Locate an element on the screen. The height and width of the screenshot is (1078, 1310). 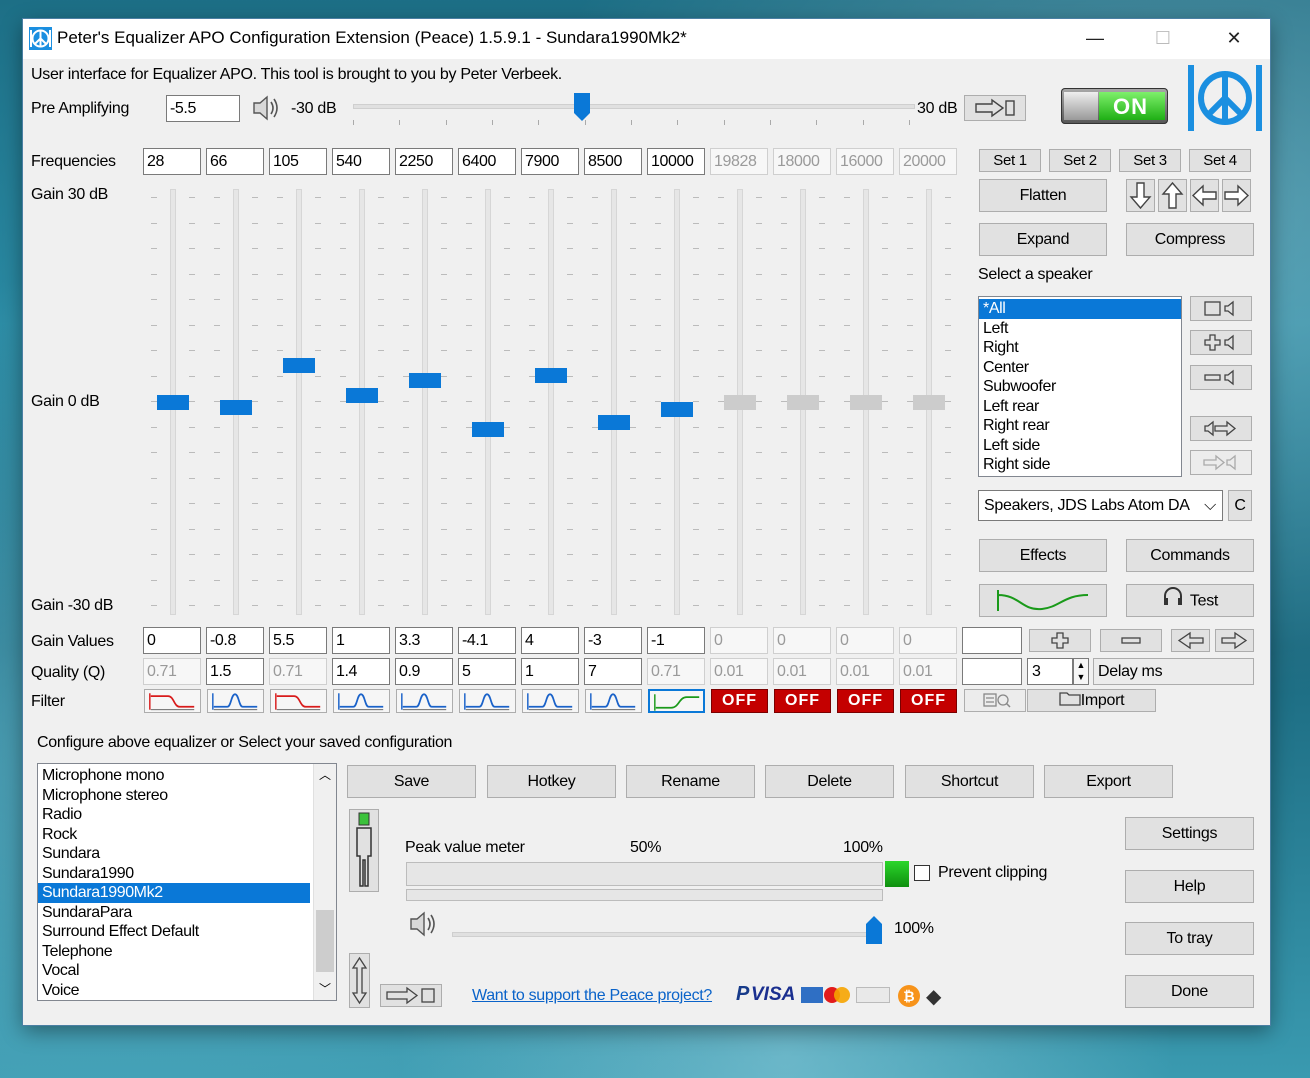
rename-button: Rename is located at coordinates (690, 781).